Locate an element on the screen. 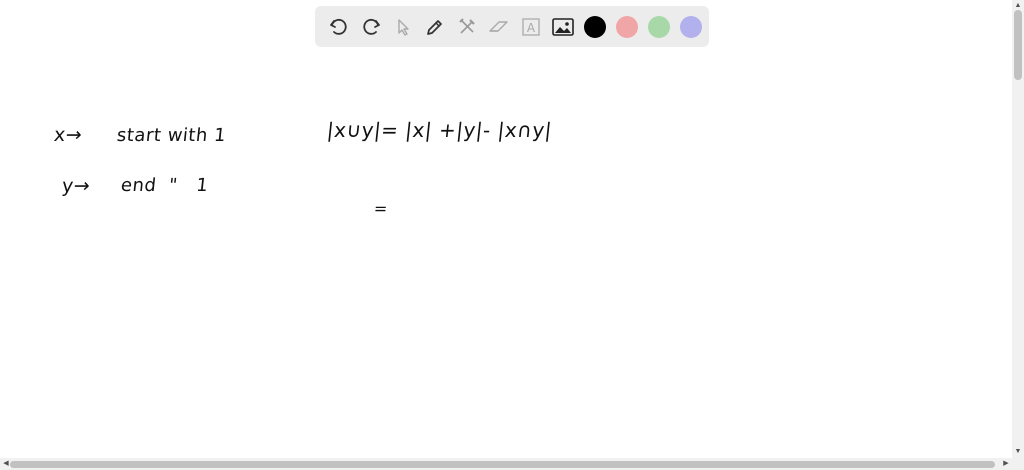  formula-equals: = is located at coordinates (381, 208).